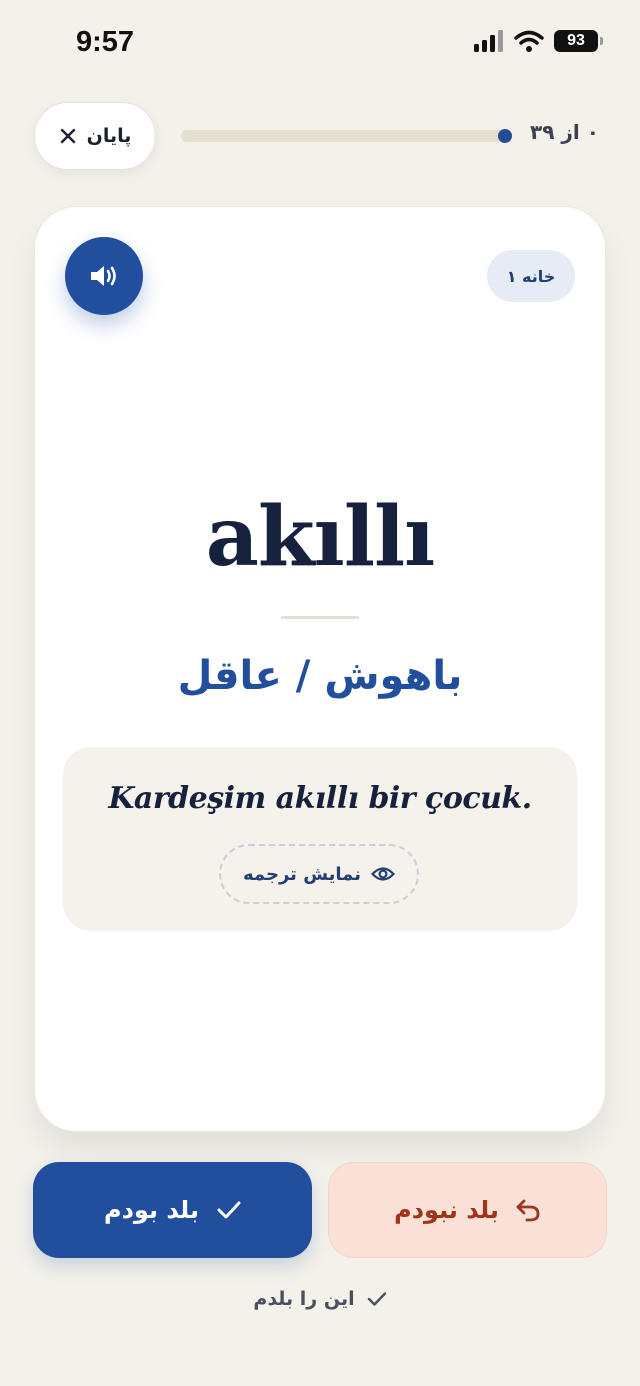 Image resolution: width=640 pixels, height=1386 pixels. Describe the element at coordinates (151, 1210) in the screenshot. I see `knew-label: بلد بودم` at that location.